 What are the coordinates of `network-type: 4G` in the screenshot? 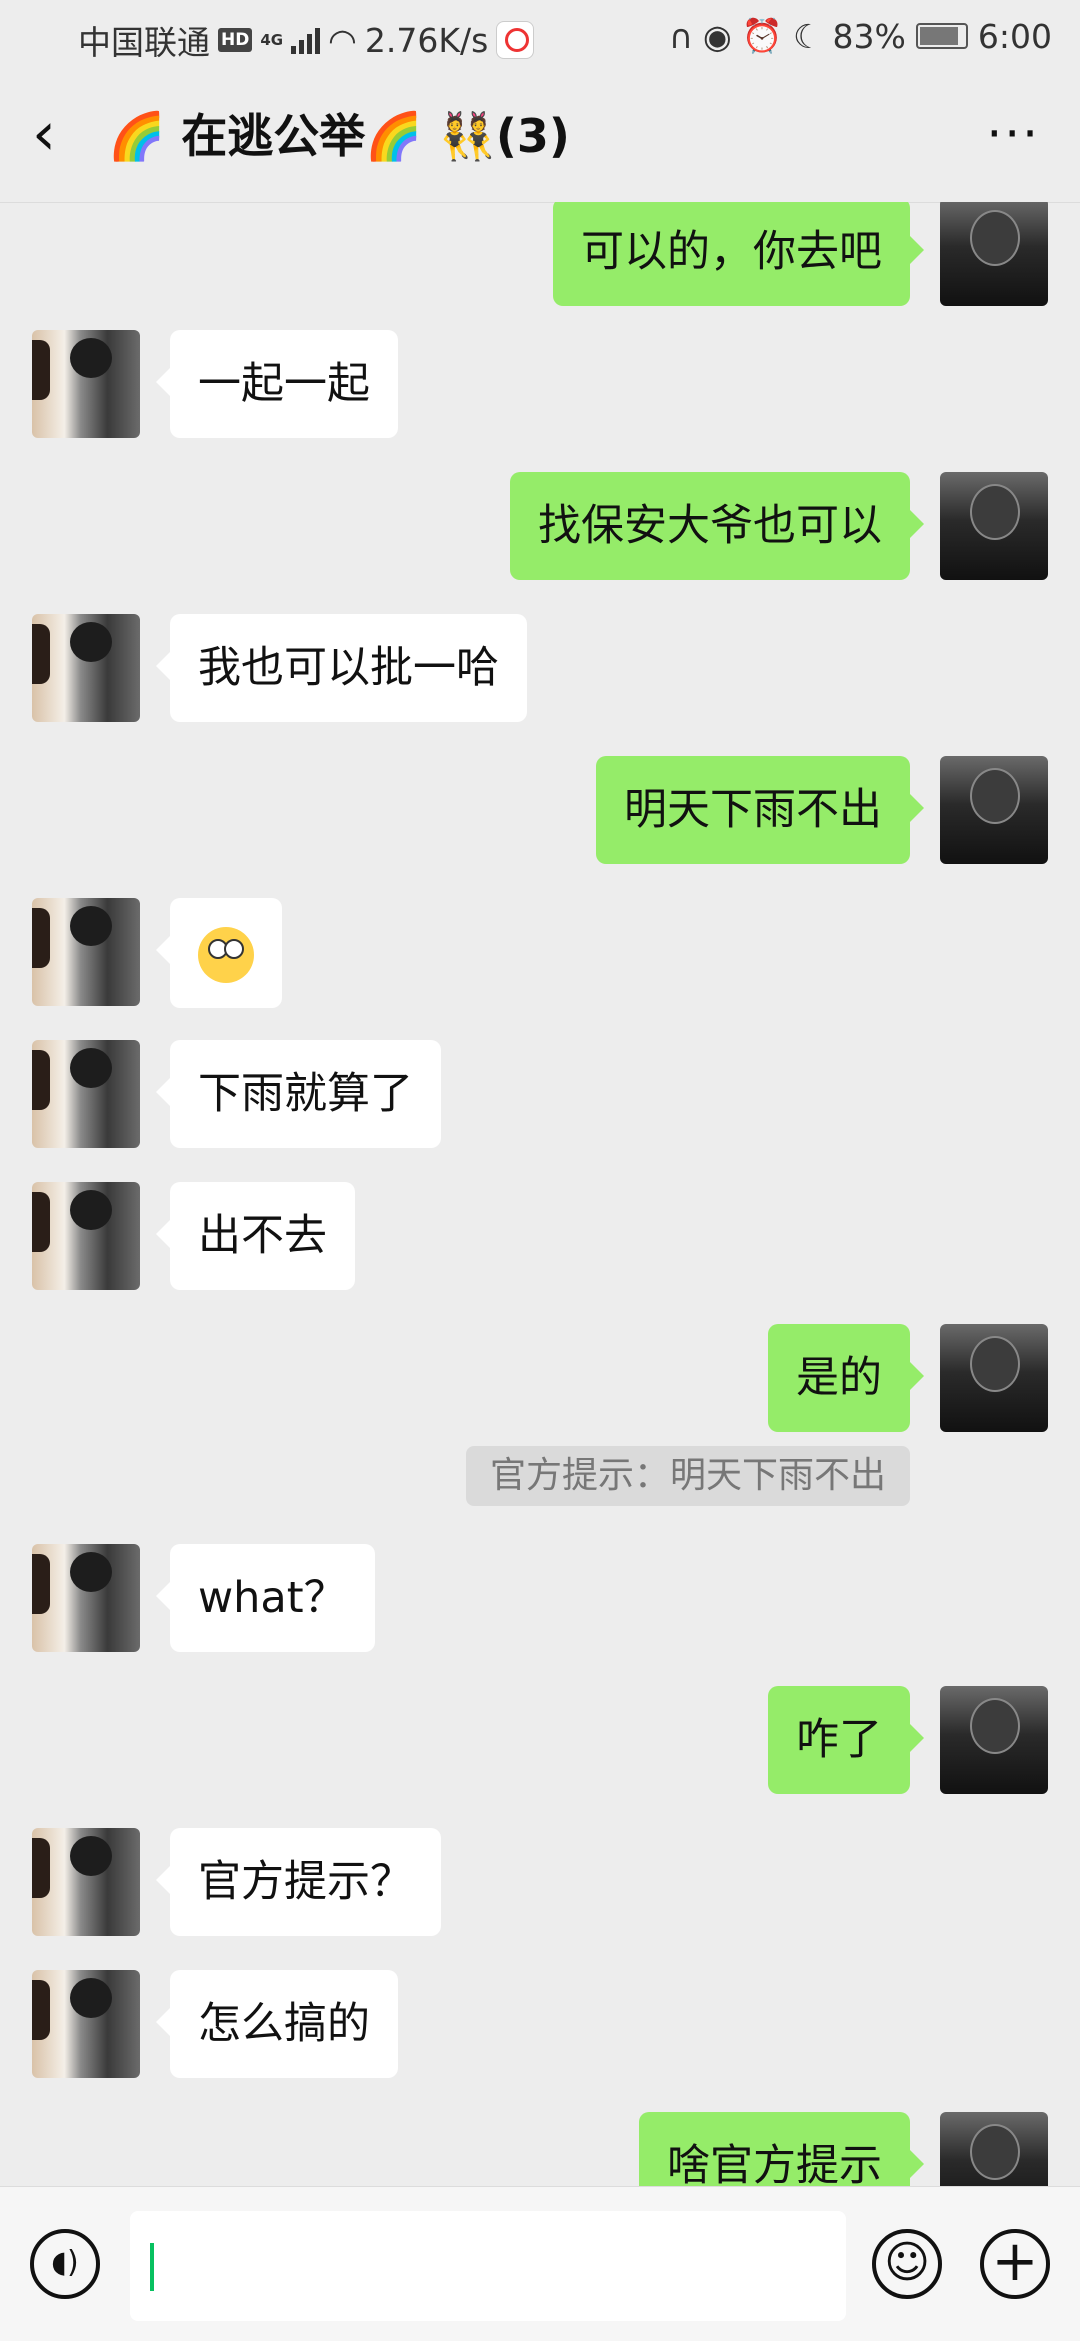 It's located at (272, 40).